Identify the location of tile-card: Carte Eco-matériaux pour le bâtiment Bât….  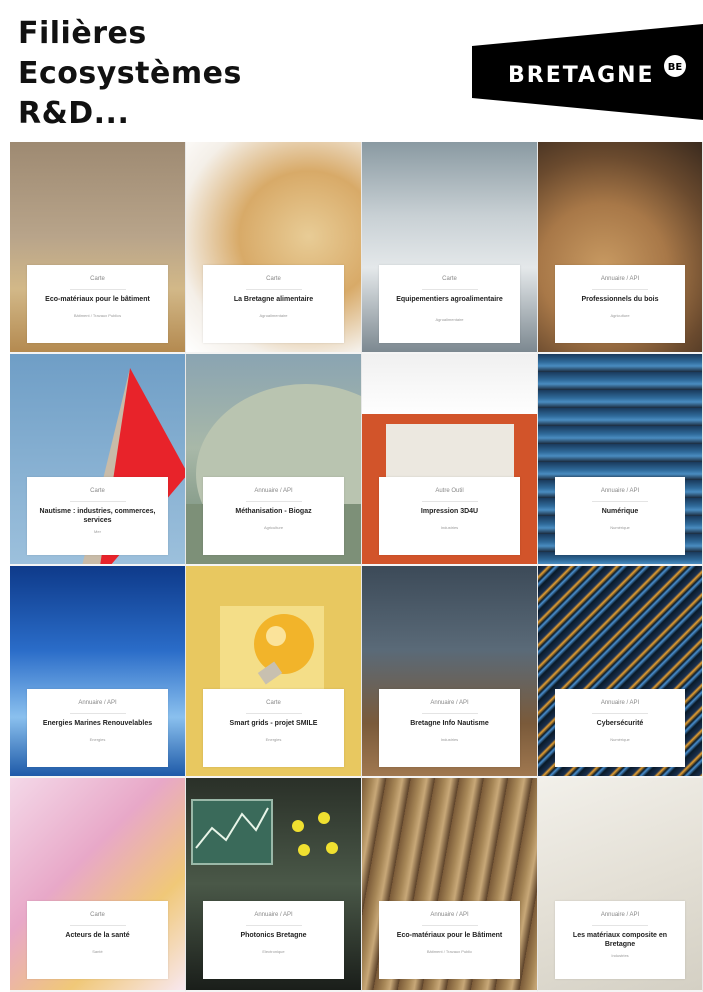
(97, 304).